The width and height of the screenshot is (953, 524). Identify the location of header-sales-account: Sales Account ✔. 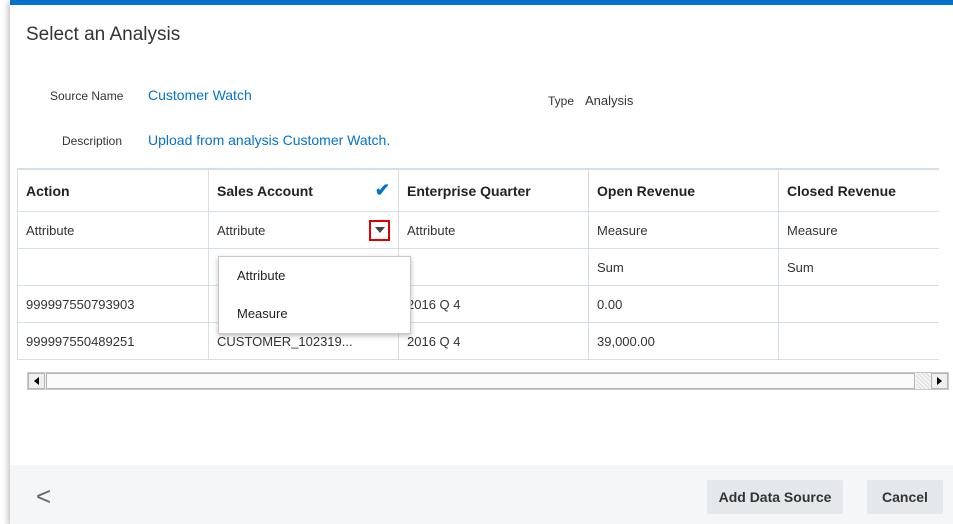
(303, 190).